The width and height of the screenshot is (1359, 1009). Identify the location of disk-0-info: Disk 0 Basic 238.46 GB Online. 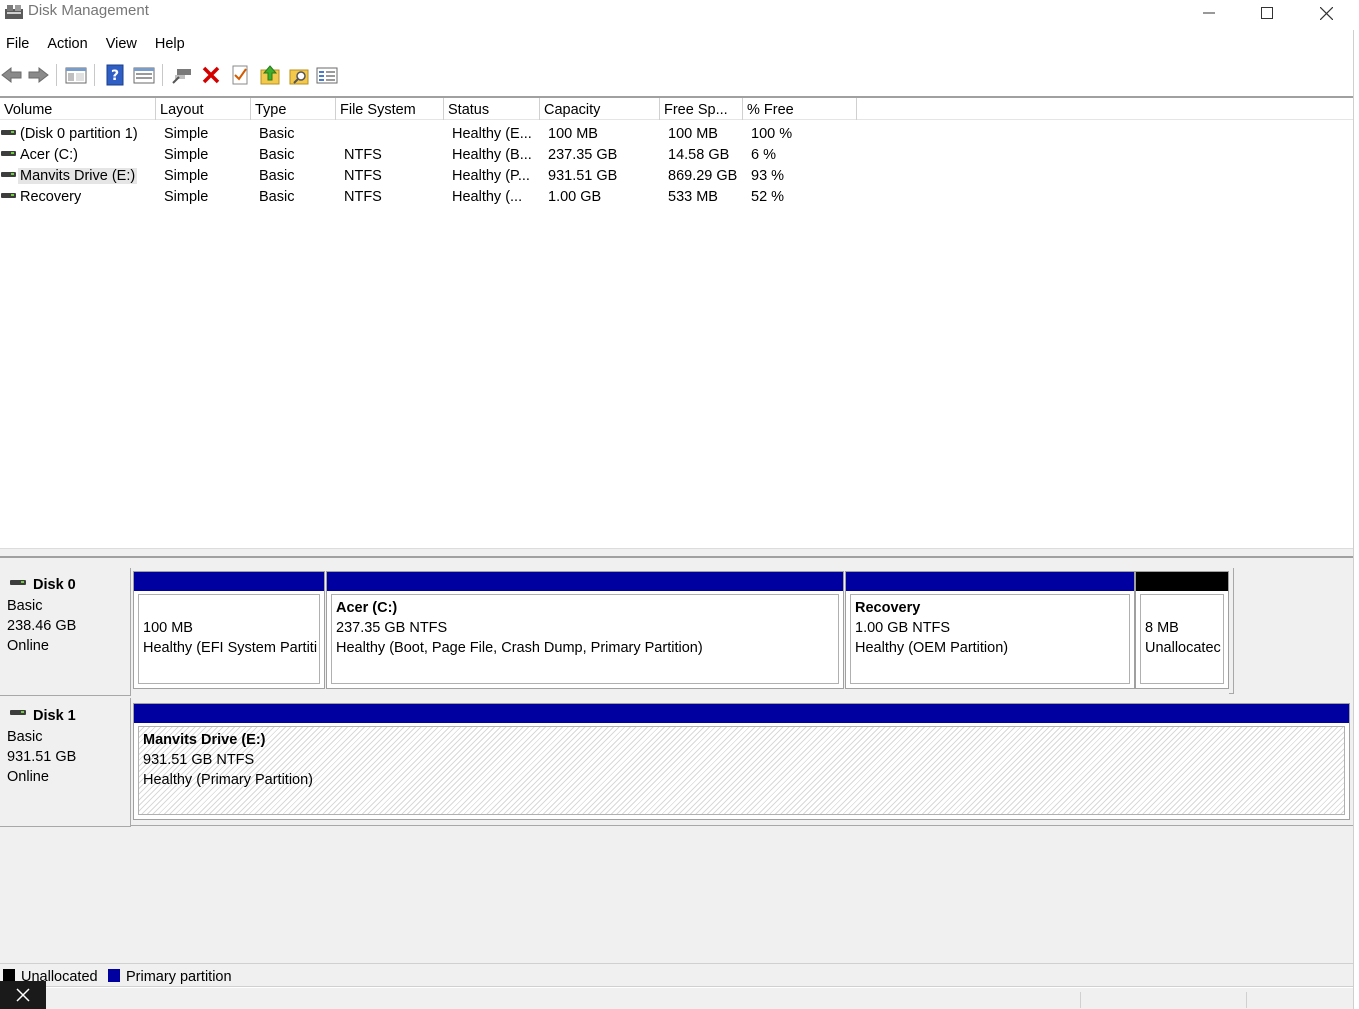
(65, 632).